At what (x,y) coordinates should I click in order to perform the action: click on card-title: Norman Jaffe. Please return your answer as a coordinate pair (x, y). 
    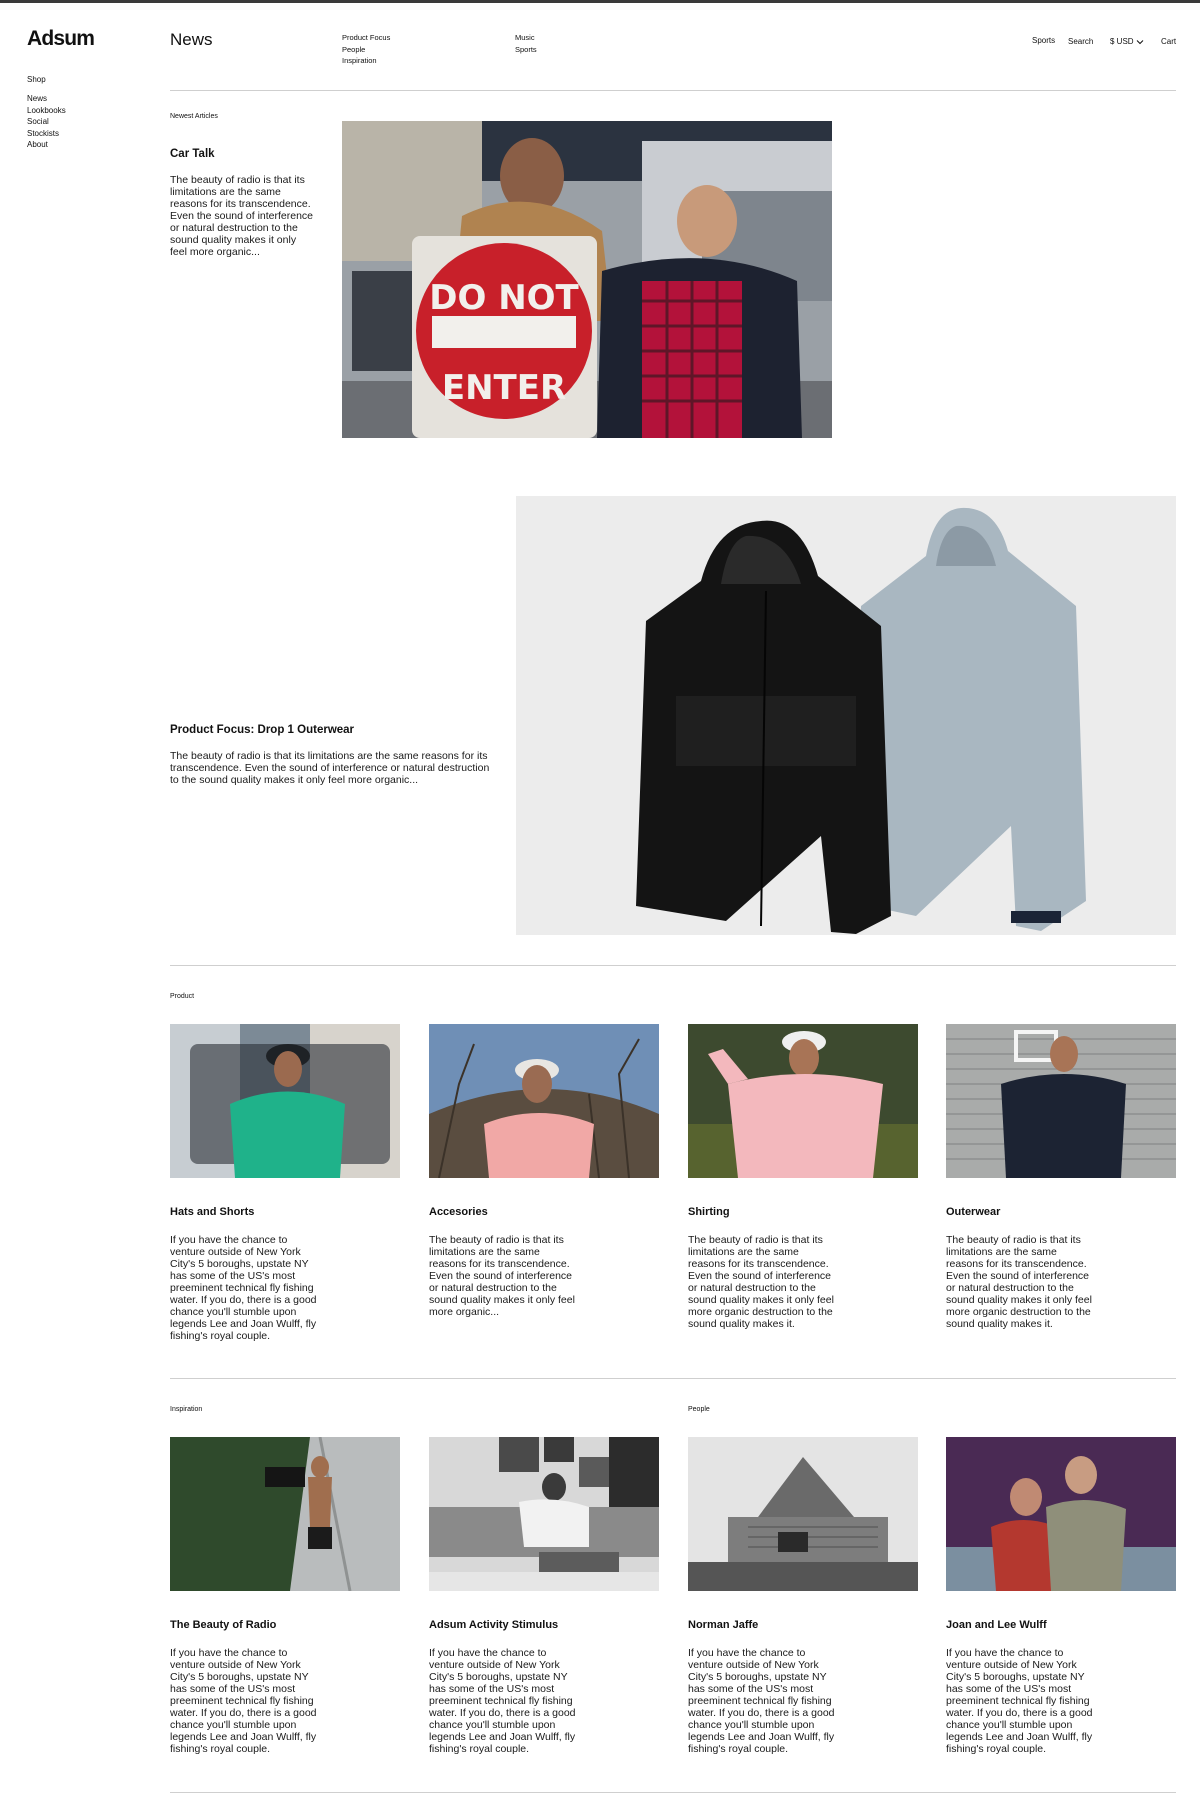
    Looking at the image, I should click on (803, 1625).